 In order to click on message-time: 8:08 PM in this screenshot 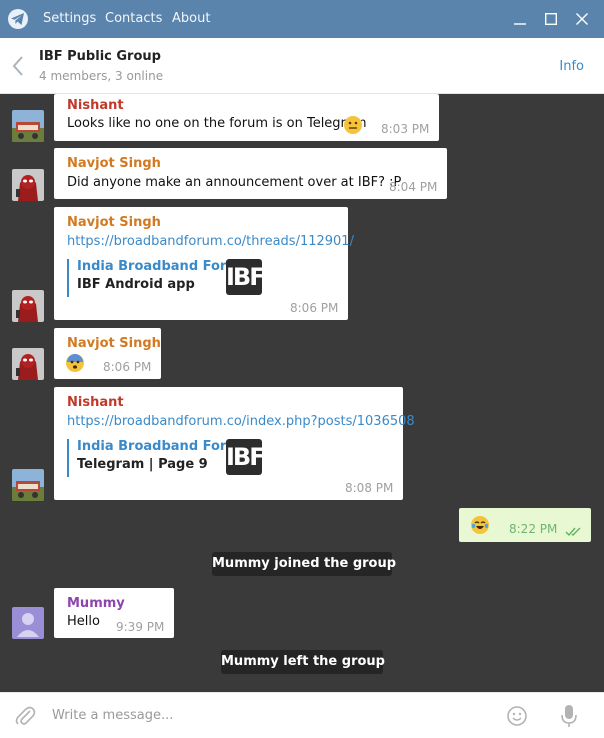, I will do `click(369, 488)`.